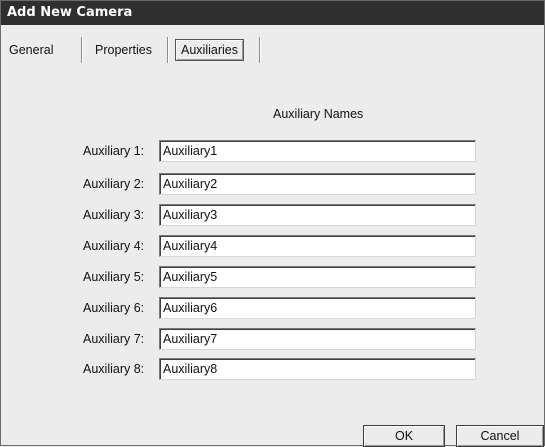 The width and height of the screenshot is (545, 447). Describe the element at coordinates (317, 308) in the screenshot. I see `auxiliary-6-field` at that location.